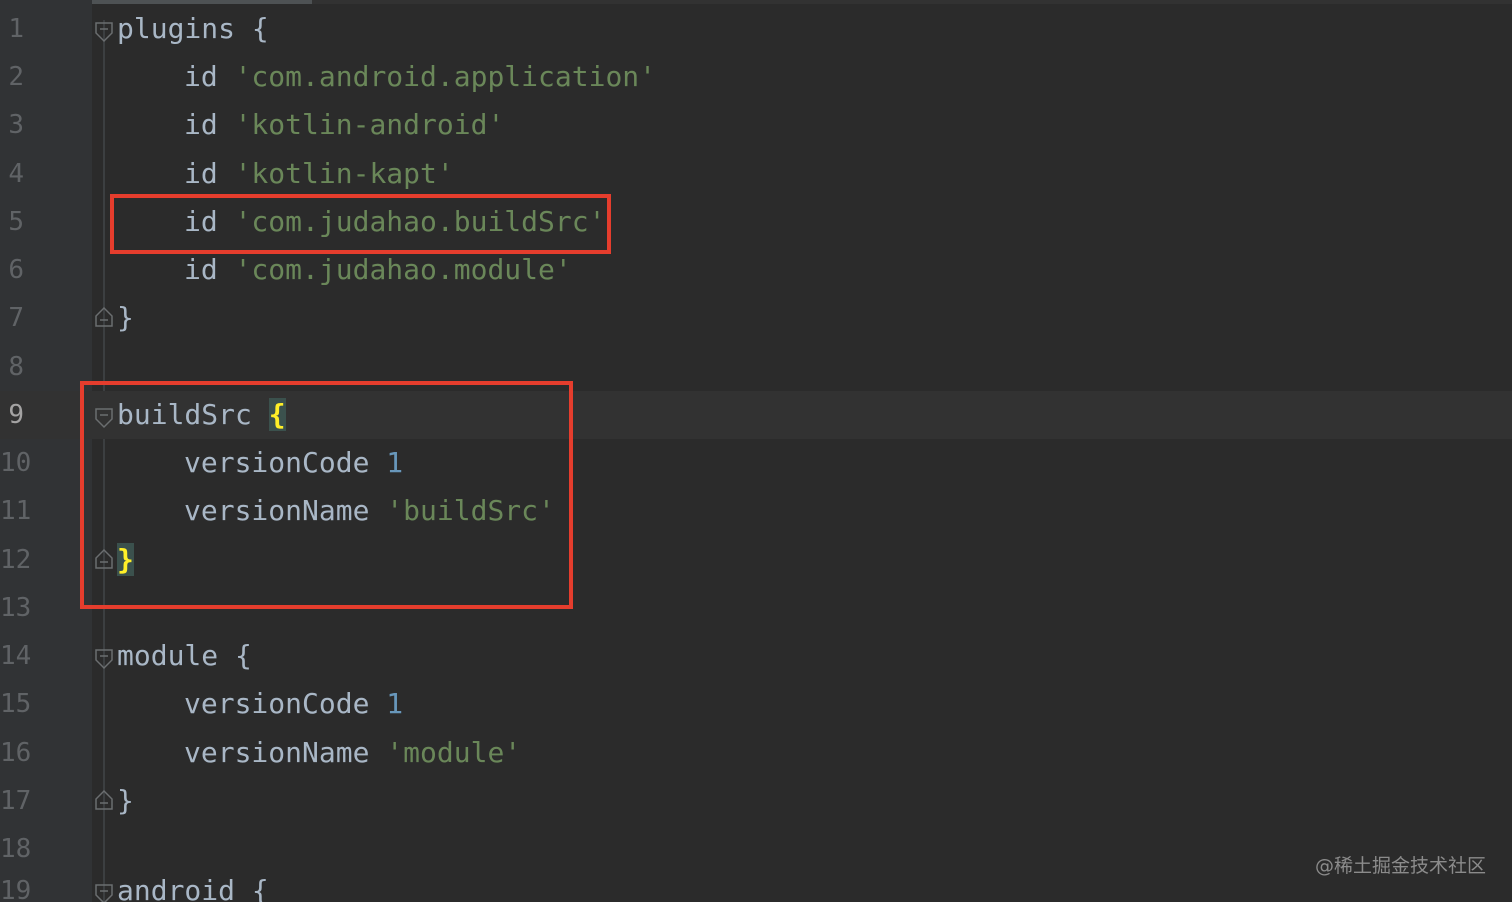 The image size is (1512, 902). What do you see at coordinates (16, 801) in the screenshot?
I see `line-number: 17` at bounding box center [16, 801].